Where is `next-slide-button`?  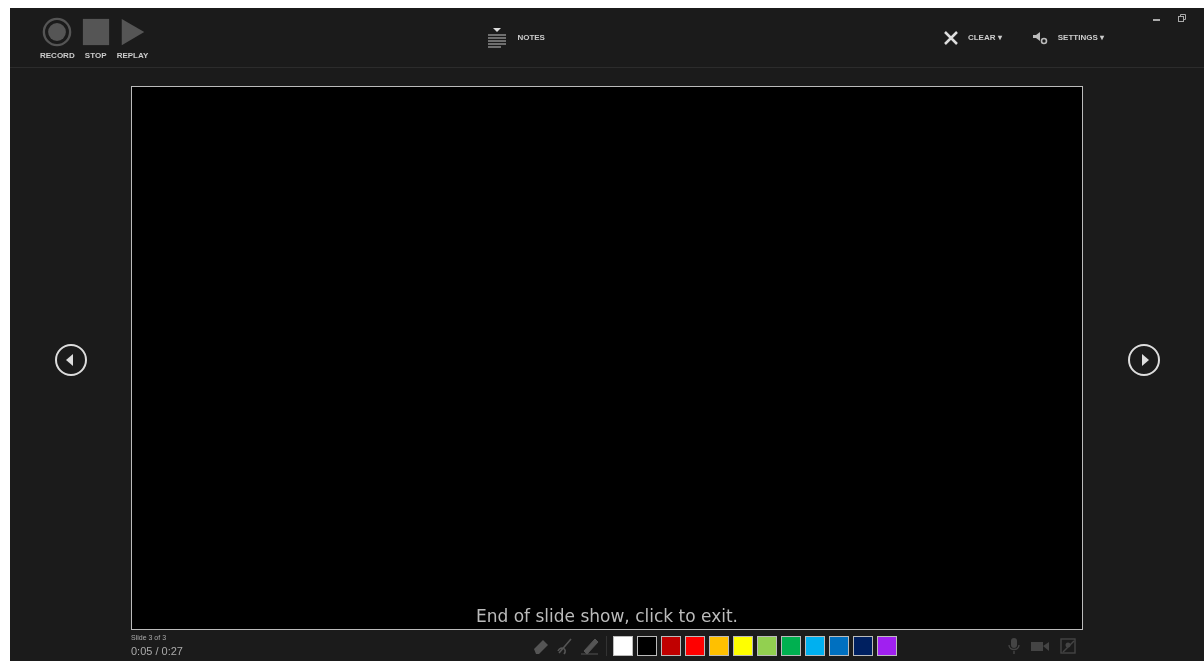 next-slide-button is located at coordinates (1143, 359).